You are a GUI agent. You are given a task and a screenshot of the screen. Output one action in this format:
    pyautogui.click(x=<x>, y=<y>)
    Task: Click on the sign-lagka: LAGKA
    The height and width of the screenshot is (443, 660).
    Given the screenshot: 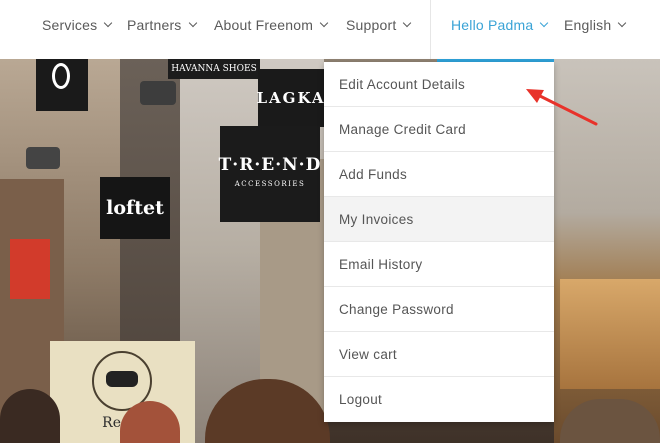 What is the action you would take?
    pyautogui.click(x=290, y=98)
    